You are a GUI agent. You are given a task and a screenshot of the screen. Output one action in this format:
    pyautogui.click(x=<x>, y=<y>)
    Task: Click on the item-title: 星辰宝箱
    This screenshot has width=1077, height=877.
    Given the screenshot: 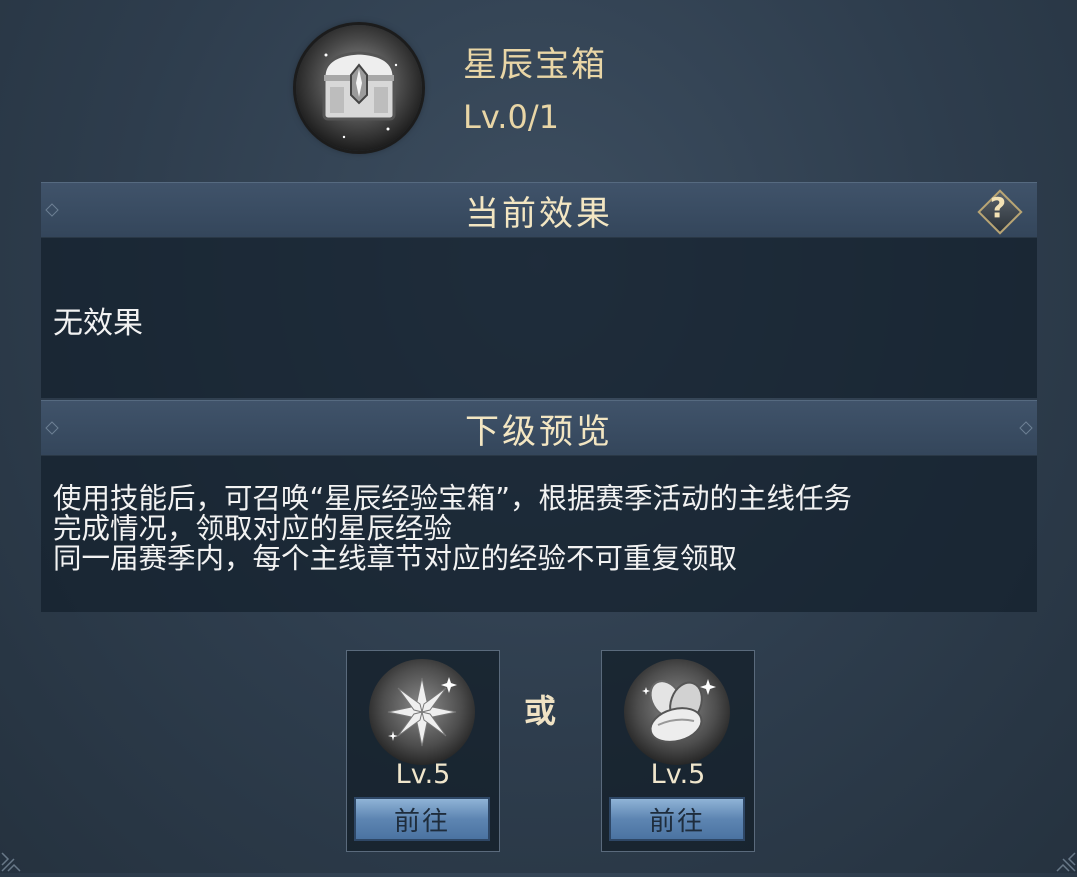 What is the action you would take?
    pyautogui.click(x=535, y=65)
    